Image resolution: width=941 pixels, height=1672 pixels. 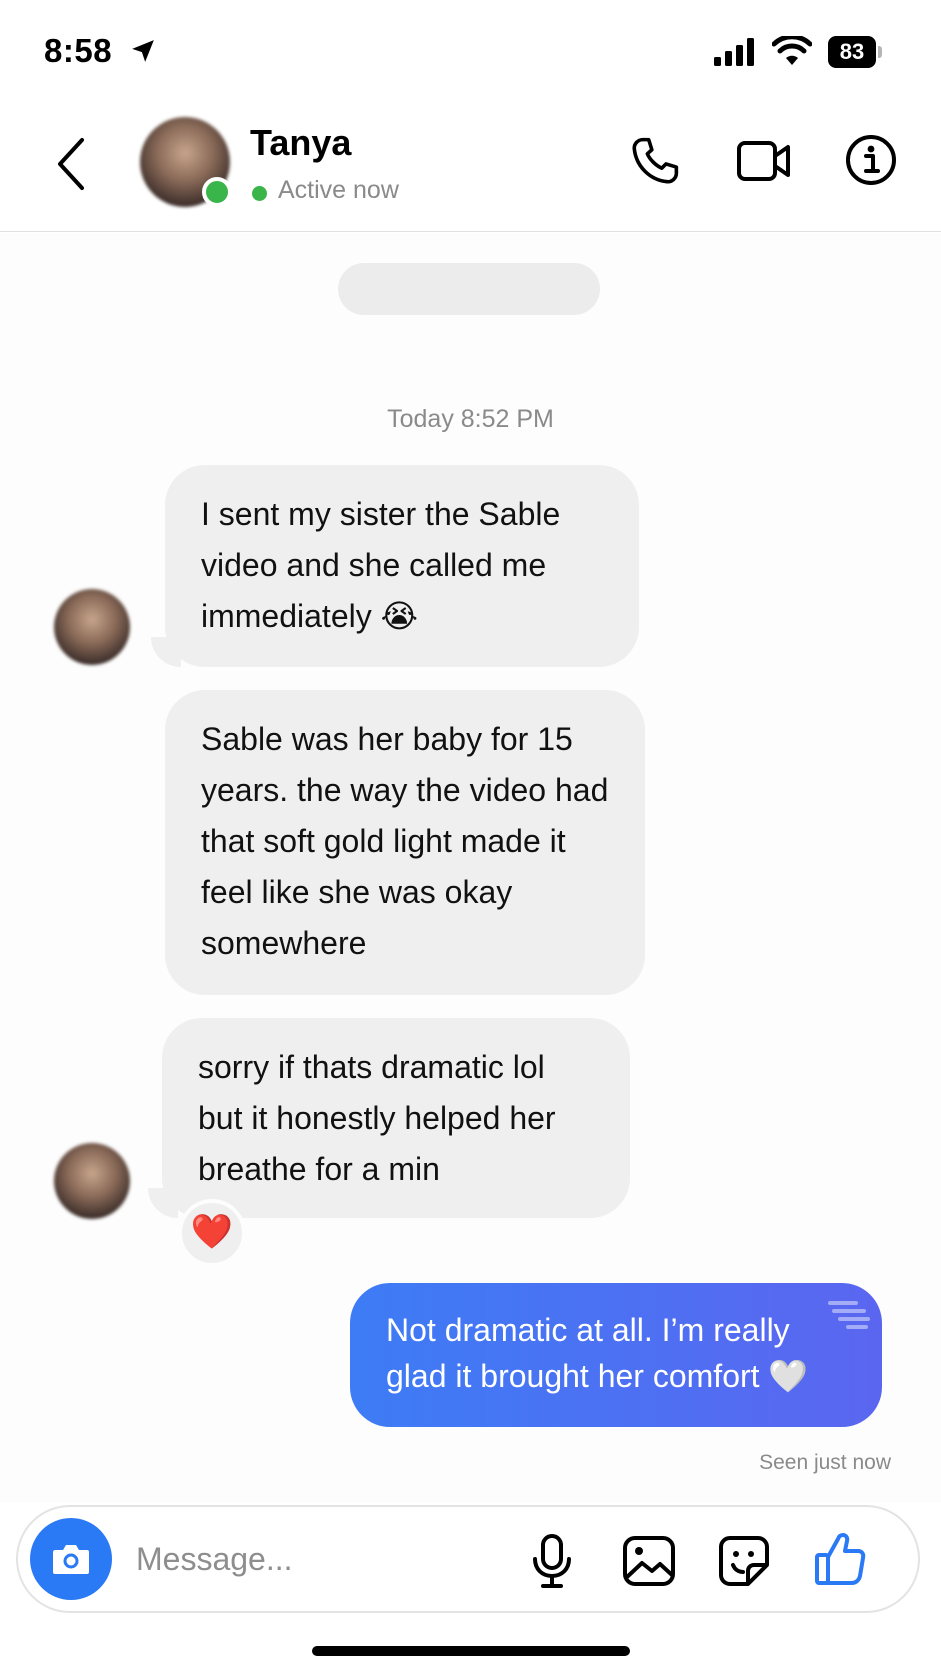 What do you see at coordinates (744, 1561) in the screenshot?
I see `sticker-icon` at bounding box center [744, 1561].